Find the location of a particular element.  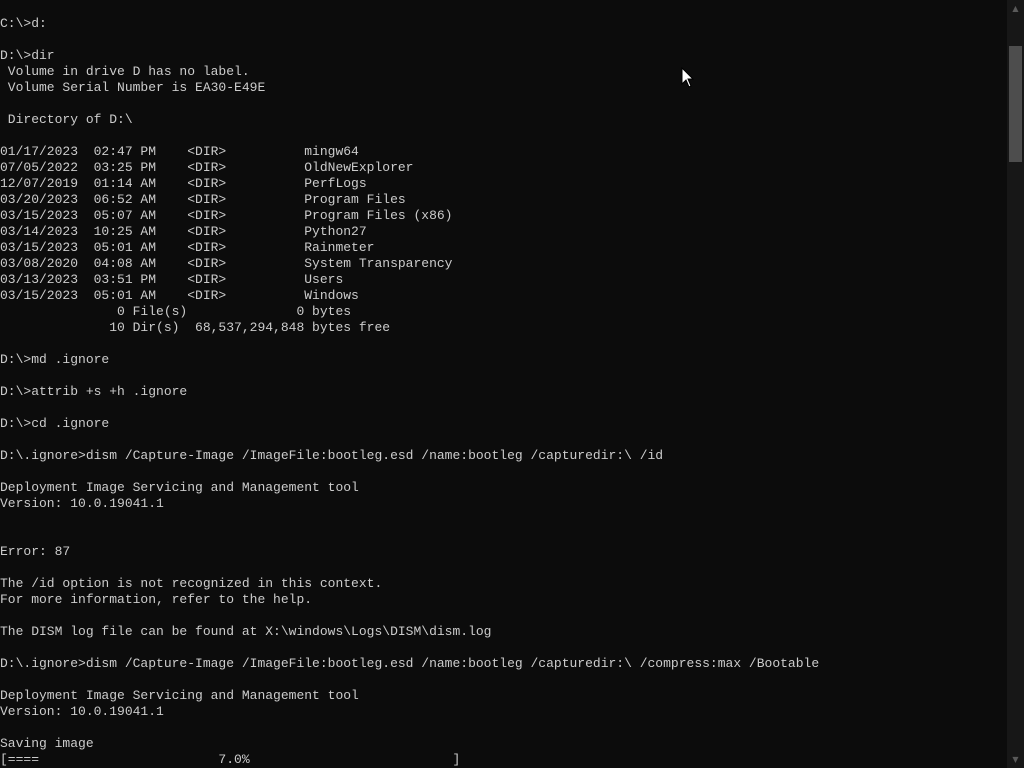

console-line: Error: 87 is located at coordinates (35, 551).